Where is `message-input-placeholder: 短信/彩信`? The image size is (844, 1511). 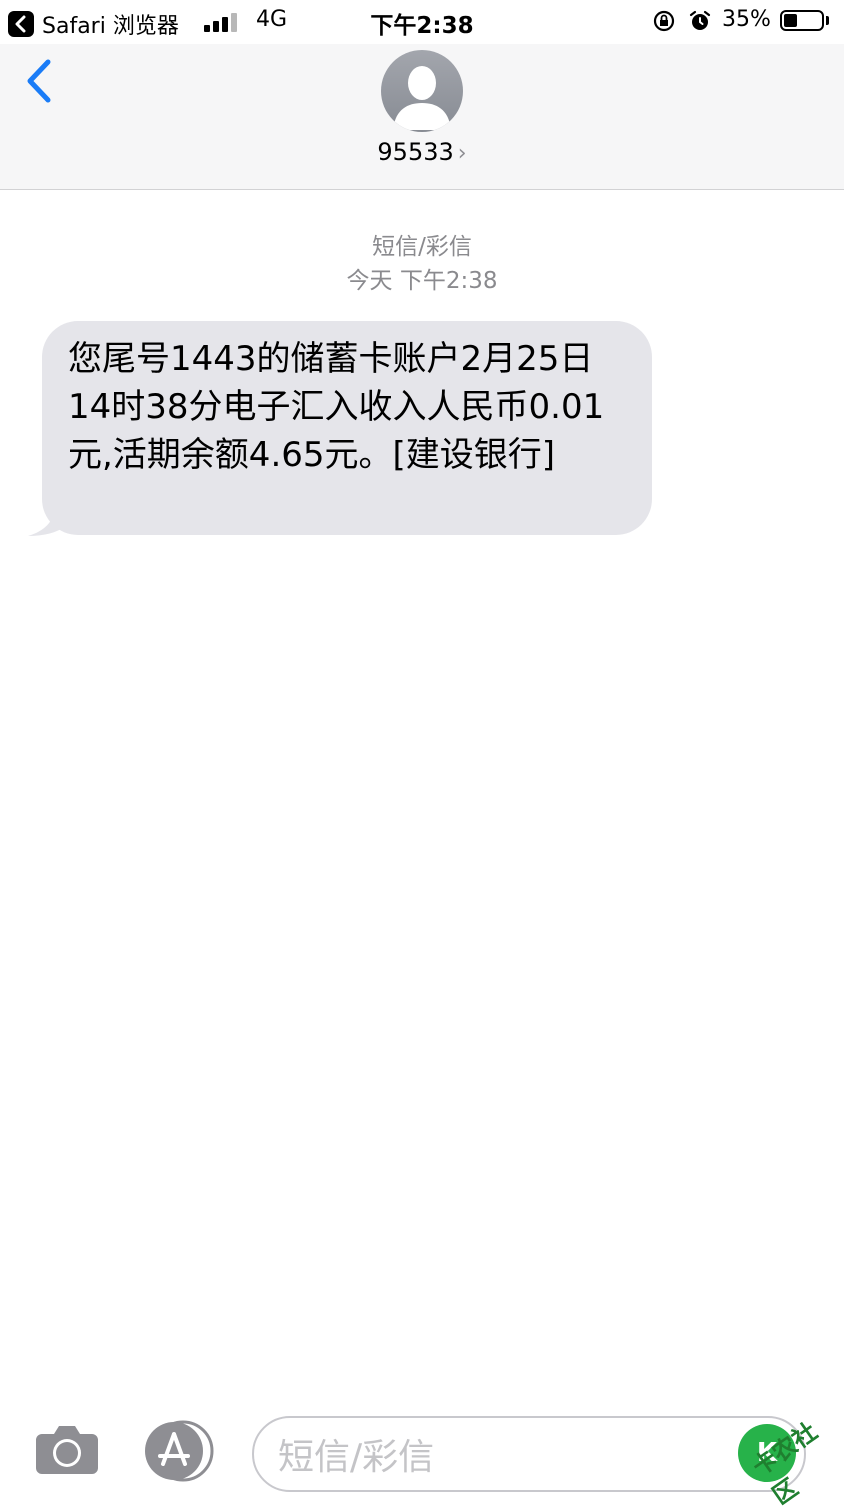
message-input-placeholder: 短信/彩信 is located at coordinates (356, 1457).